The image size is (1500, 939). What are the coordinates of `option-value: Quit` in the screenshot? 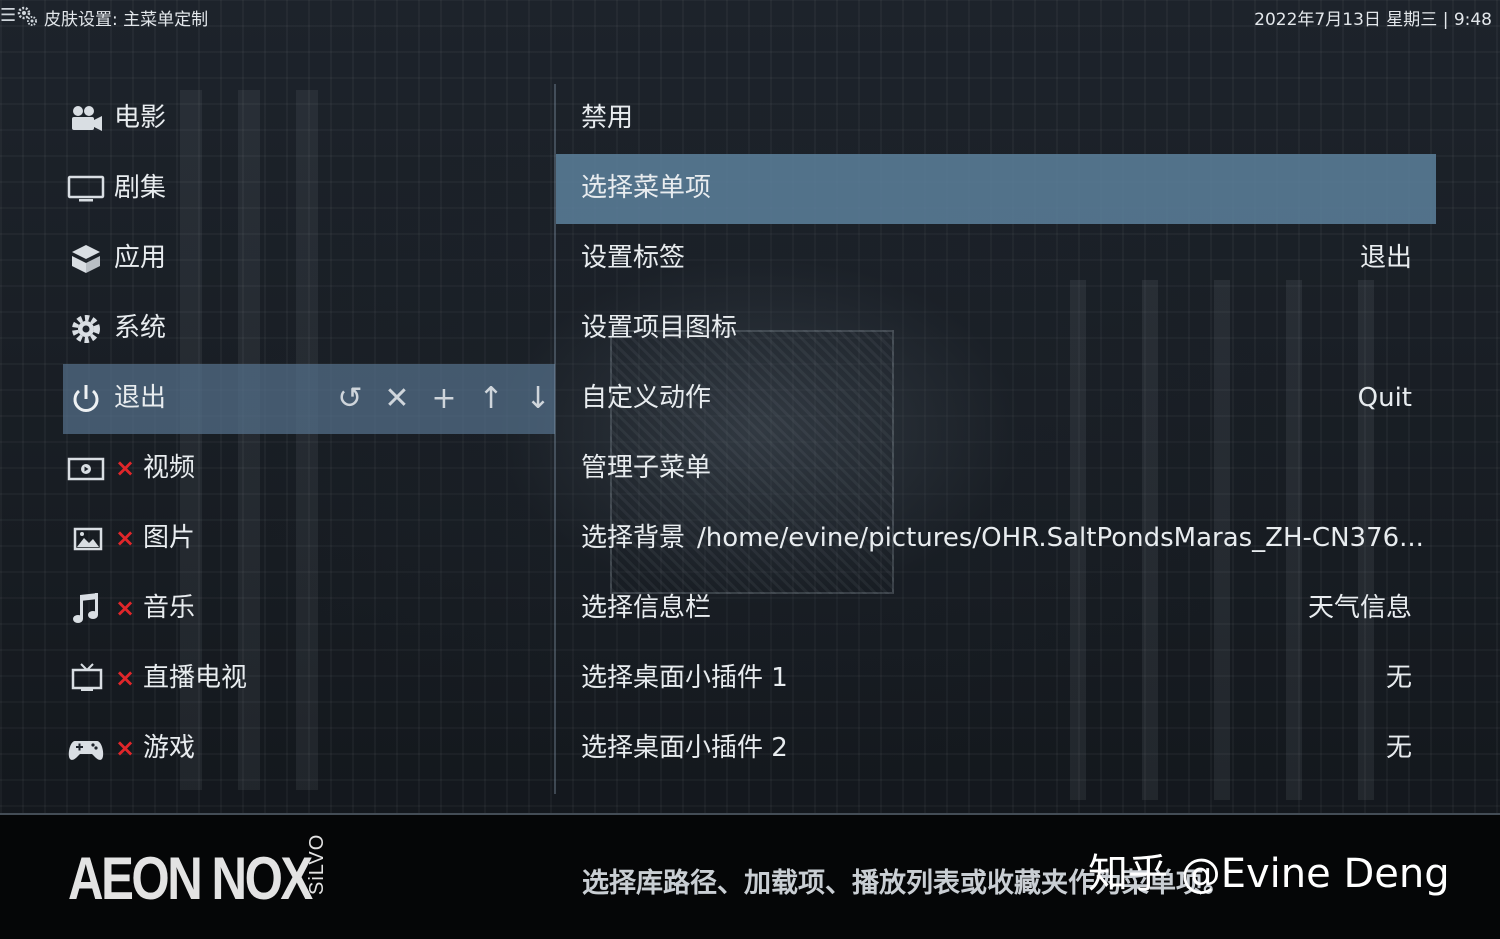 It's located at (1384, 398).